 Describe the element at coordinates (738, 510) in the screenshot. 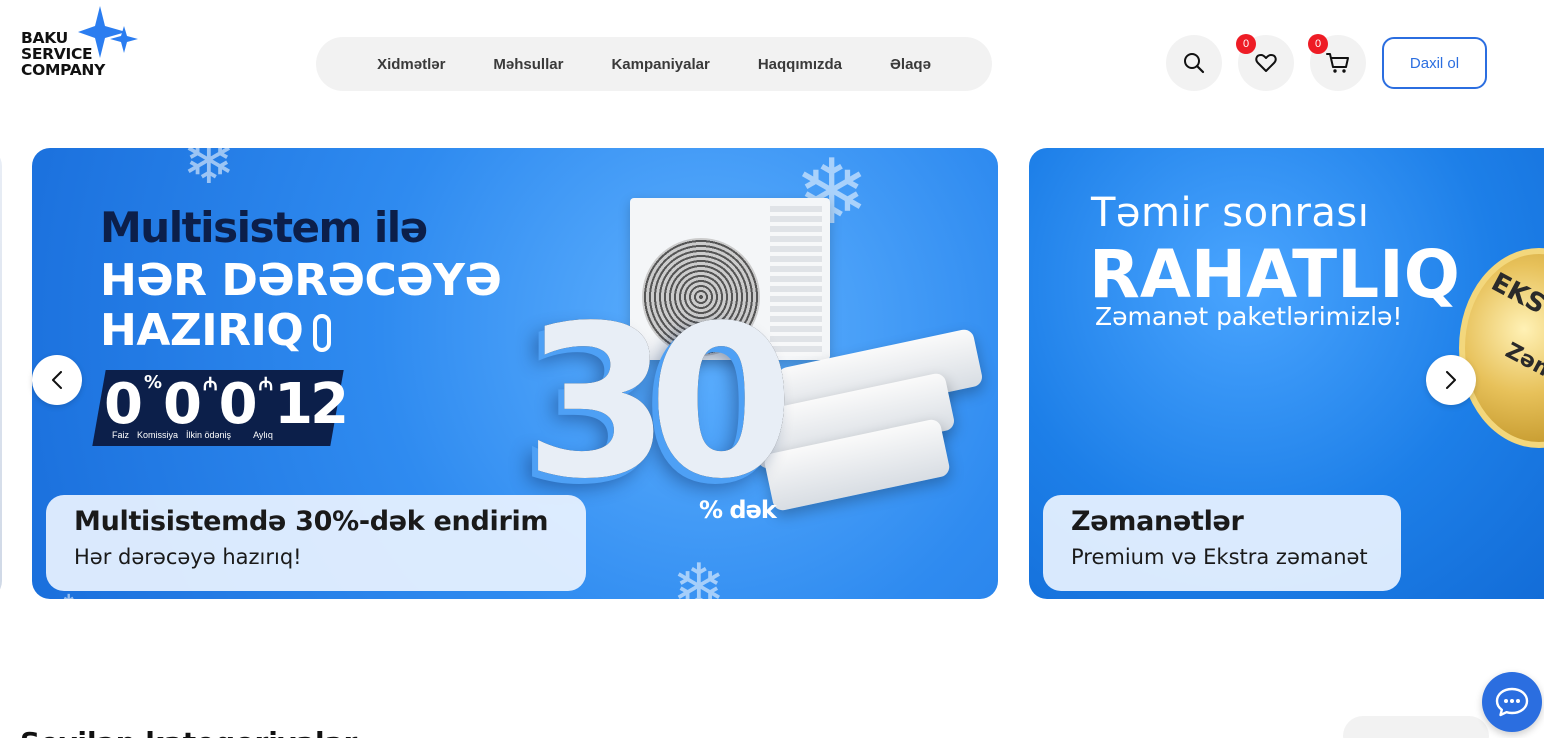

I see `discount-suffix: % dək` at that location.